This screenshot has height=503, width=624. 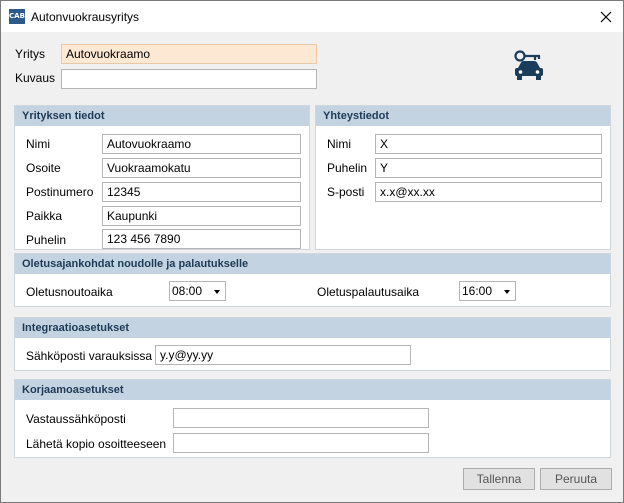 What do you see at coordinates (30, 54) in the screenshot?
I see `company-name-label: Yritys` at bounding box center [30, 54].